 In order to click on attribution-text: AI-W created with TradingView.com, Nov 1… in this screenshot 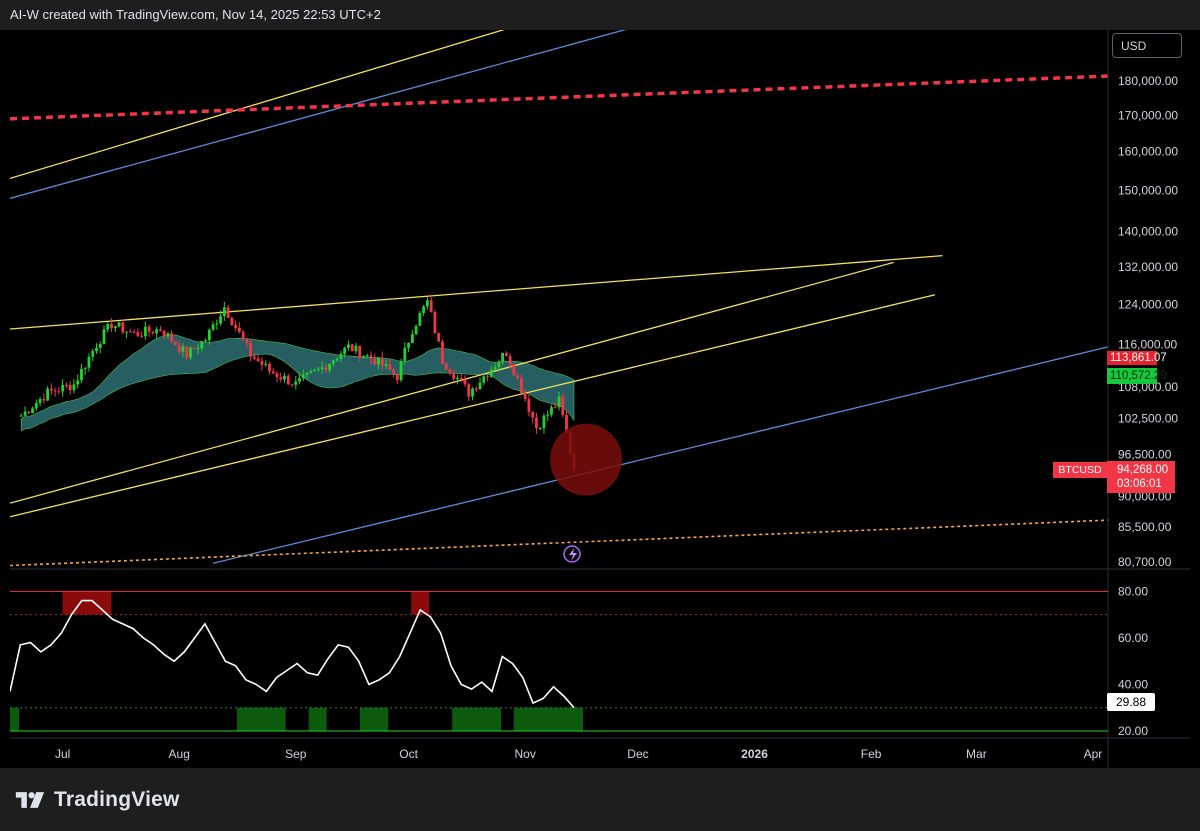, I will do `click(195, 14)`.